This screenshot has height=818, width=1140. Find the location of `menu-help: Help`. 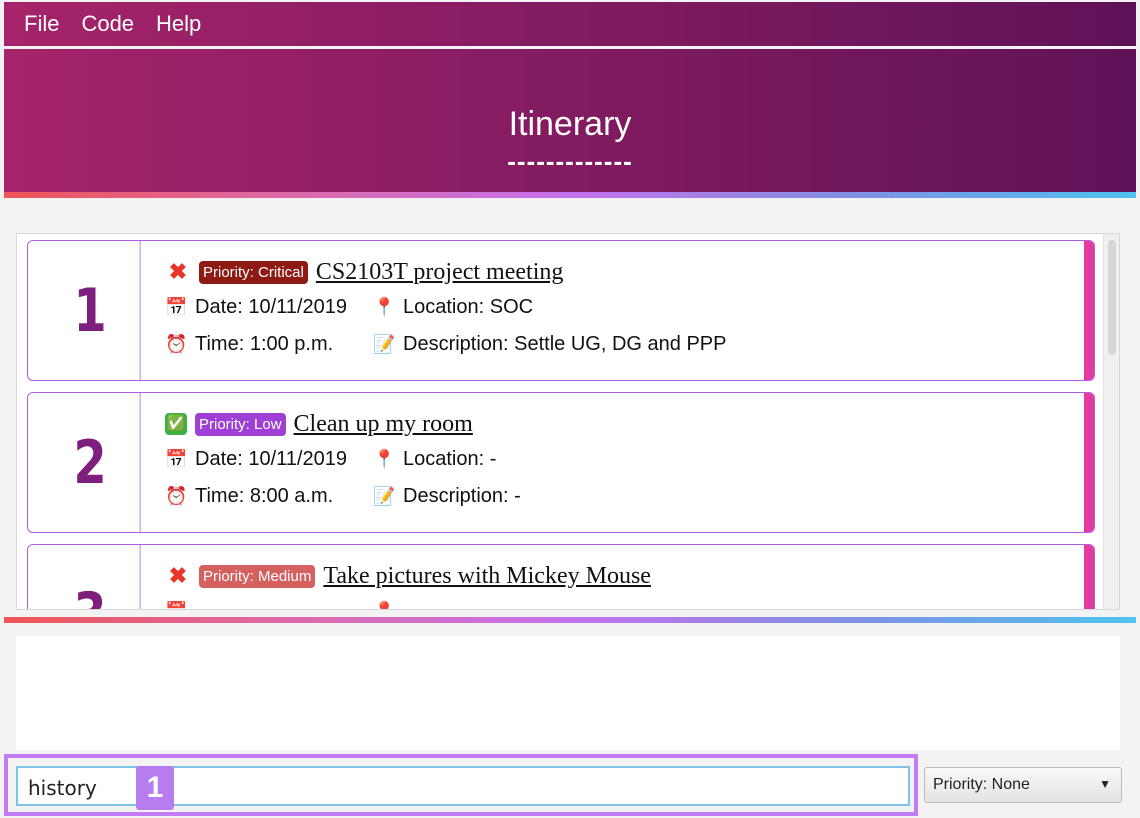

menu-help: Help is located at coordinates (178, 24).